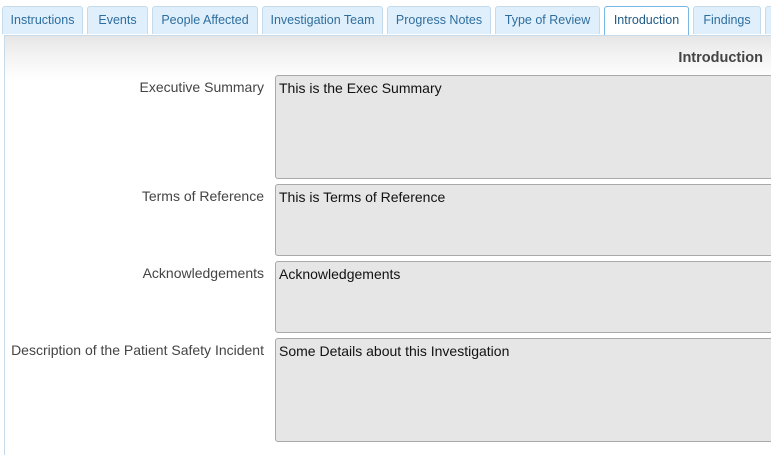  I want to click on executive-summary-label: Executive Summary, so click(201, 87).